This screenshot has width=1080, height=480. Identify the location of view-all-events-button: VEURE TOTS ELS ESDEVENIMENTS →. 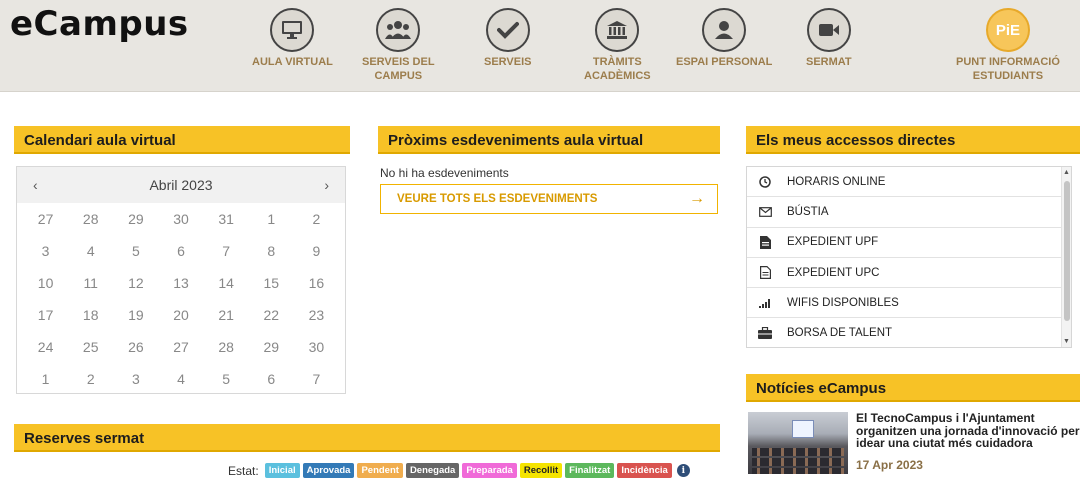
(549, 199).